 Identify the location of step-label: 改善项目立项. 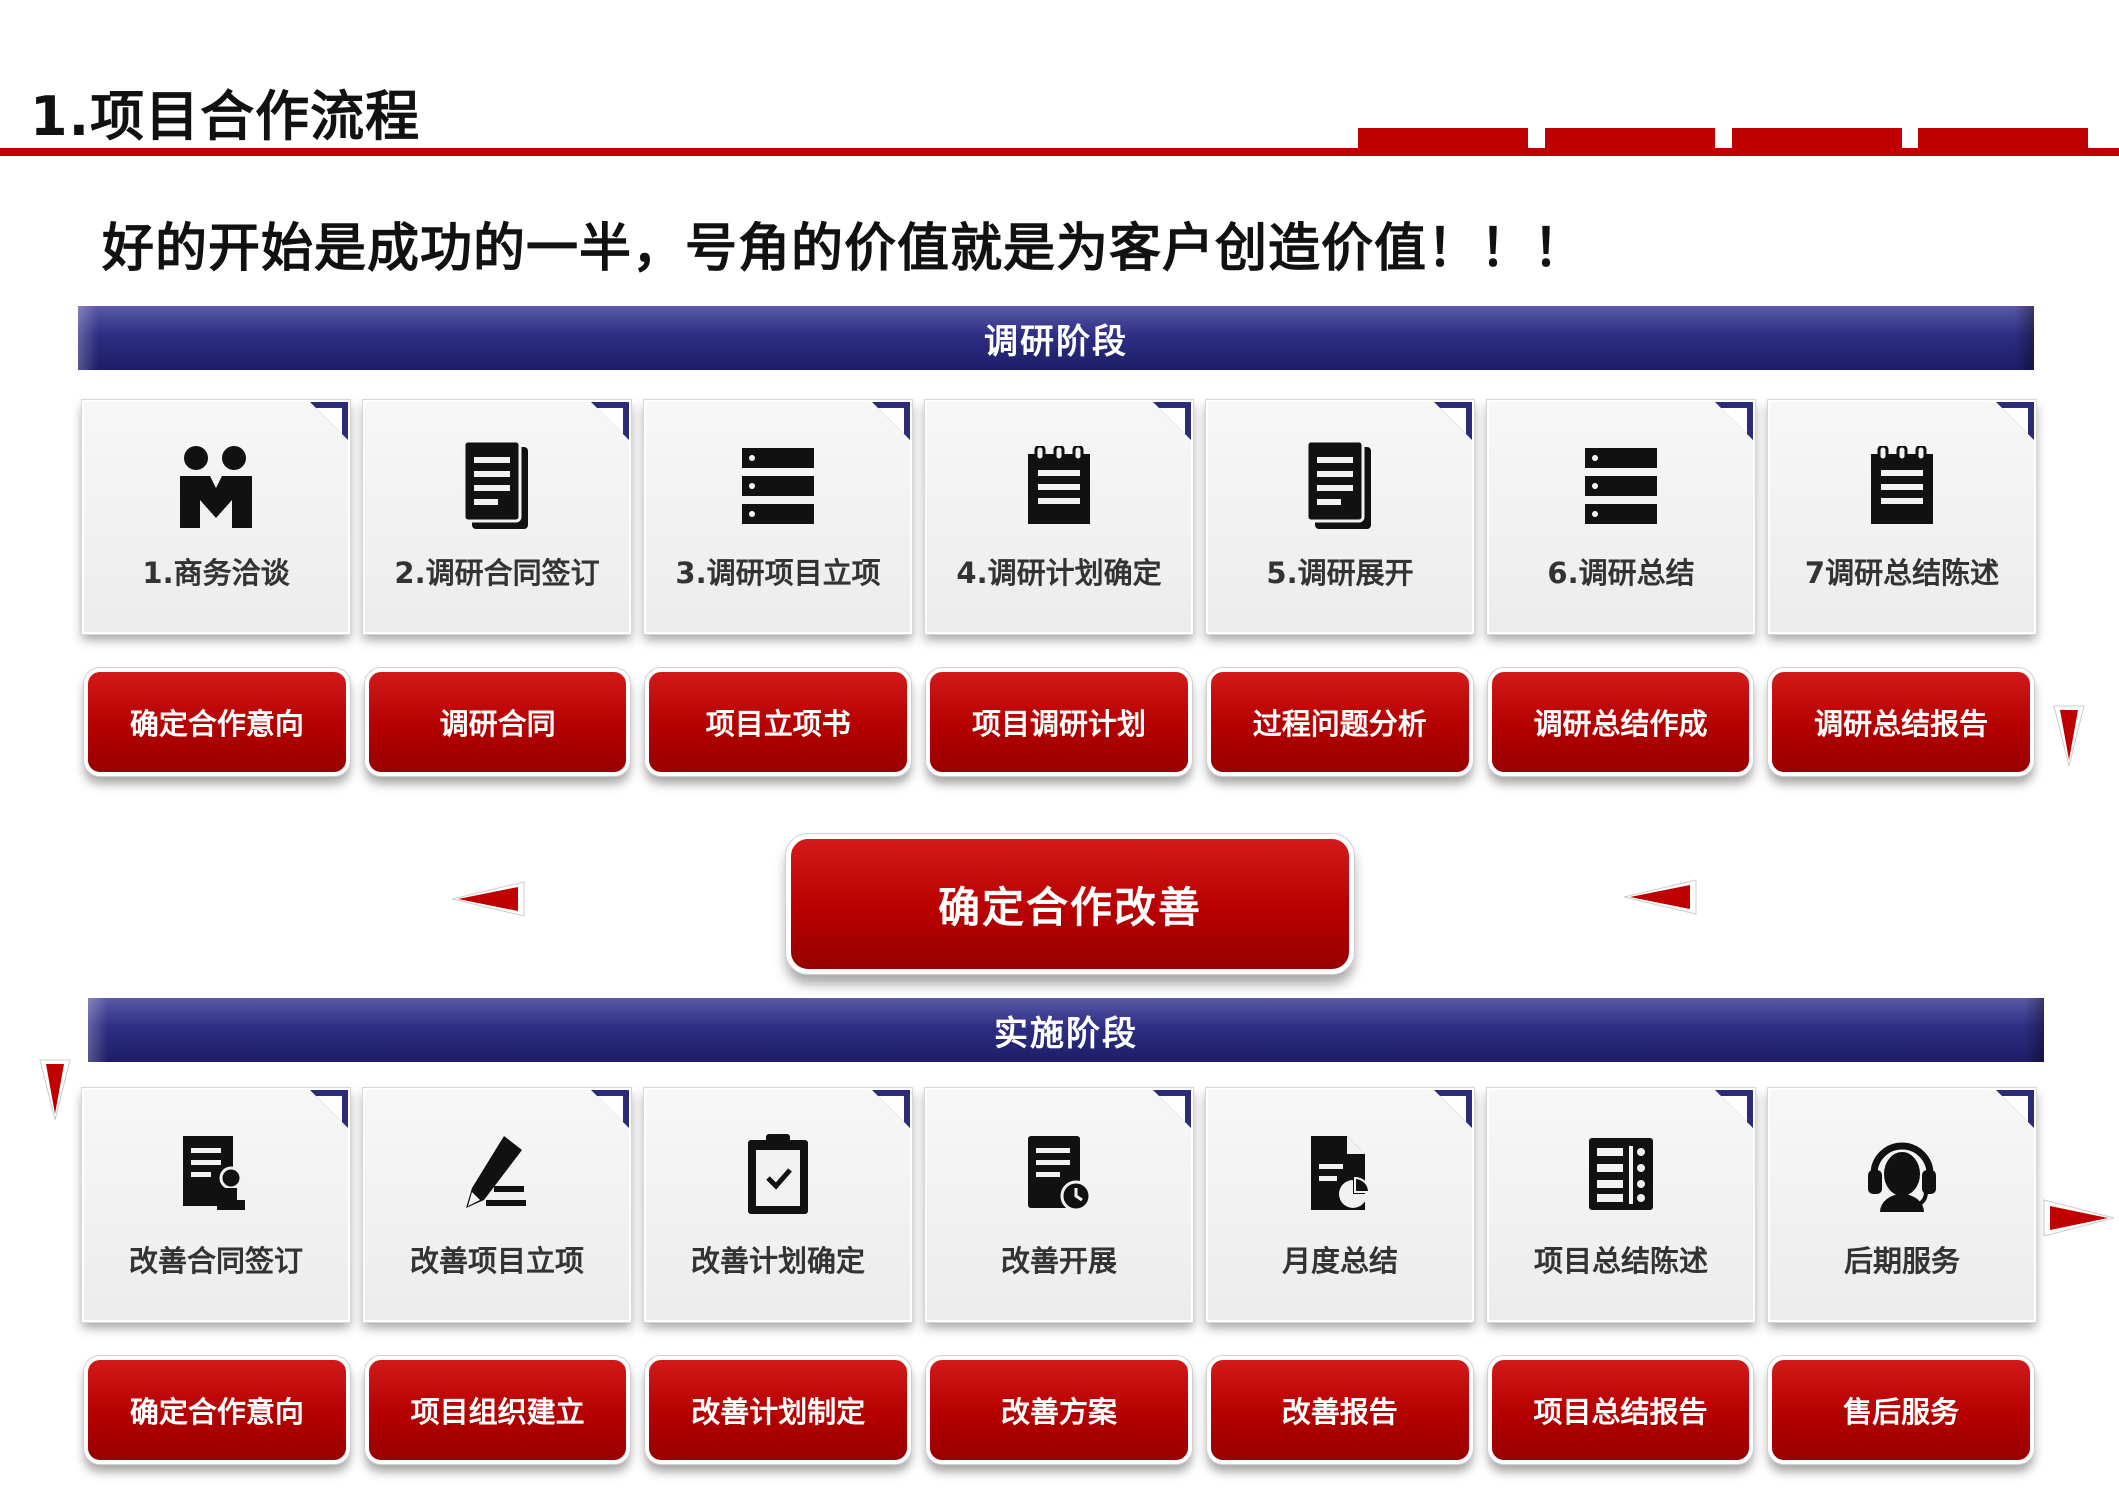
(496, 1261).